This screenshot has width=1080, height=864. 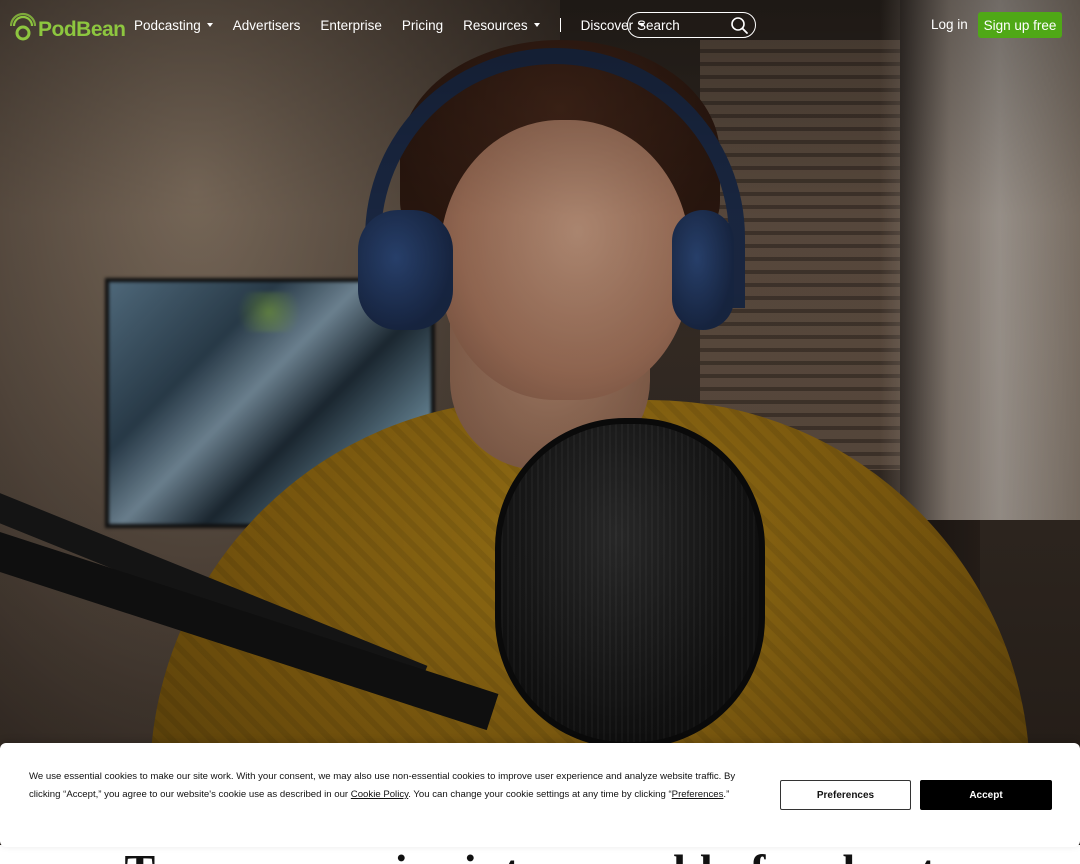 What do you see at coordinates (1020, 25) in the screenshot?
I see `signup-button: Sign up free` at bounding box center [1020, 25].